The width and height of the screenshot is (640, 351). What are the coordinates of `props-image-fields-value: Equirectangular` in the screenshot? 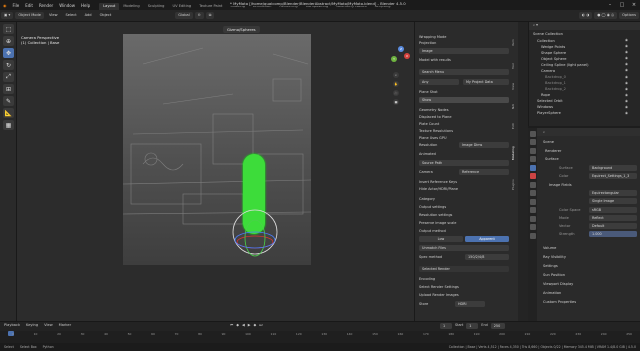 It's located at (613, 193).